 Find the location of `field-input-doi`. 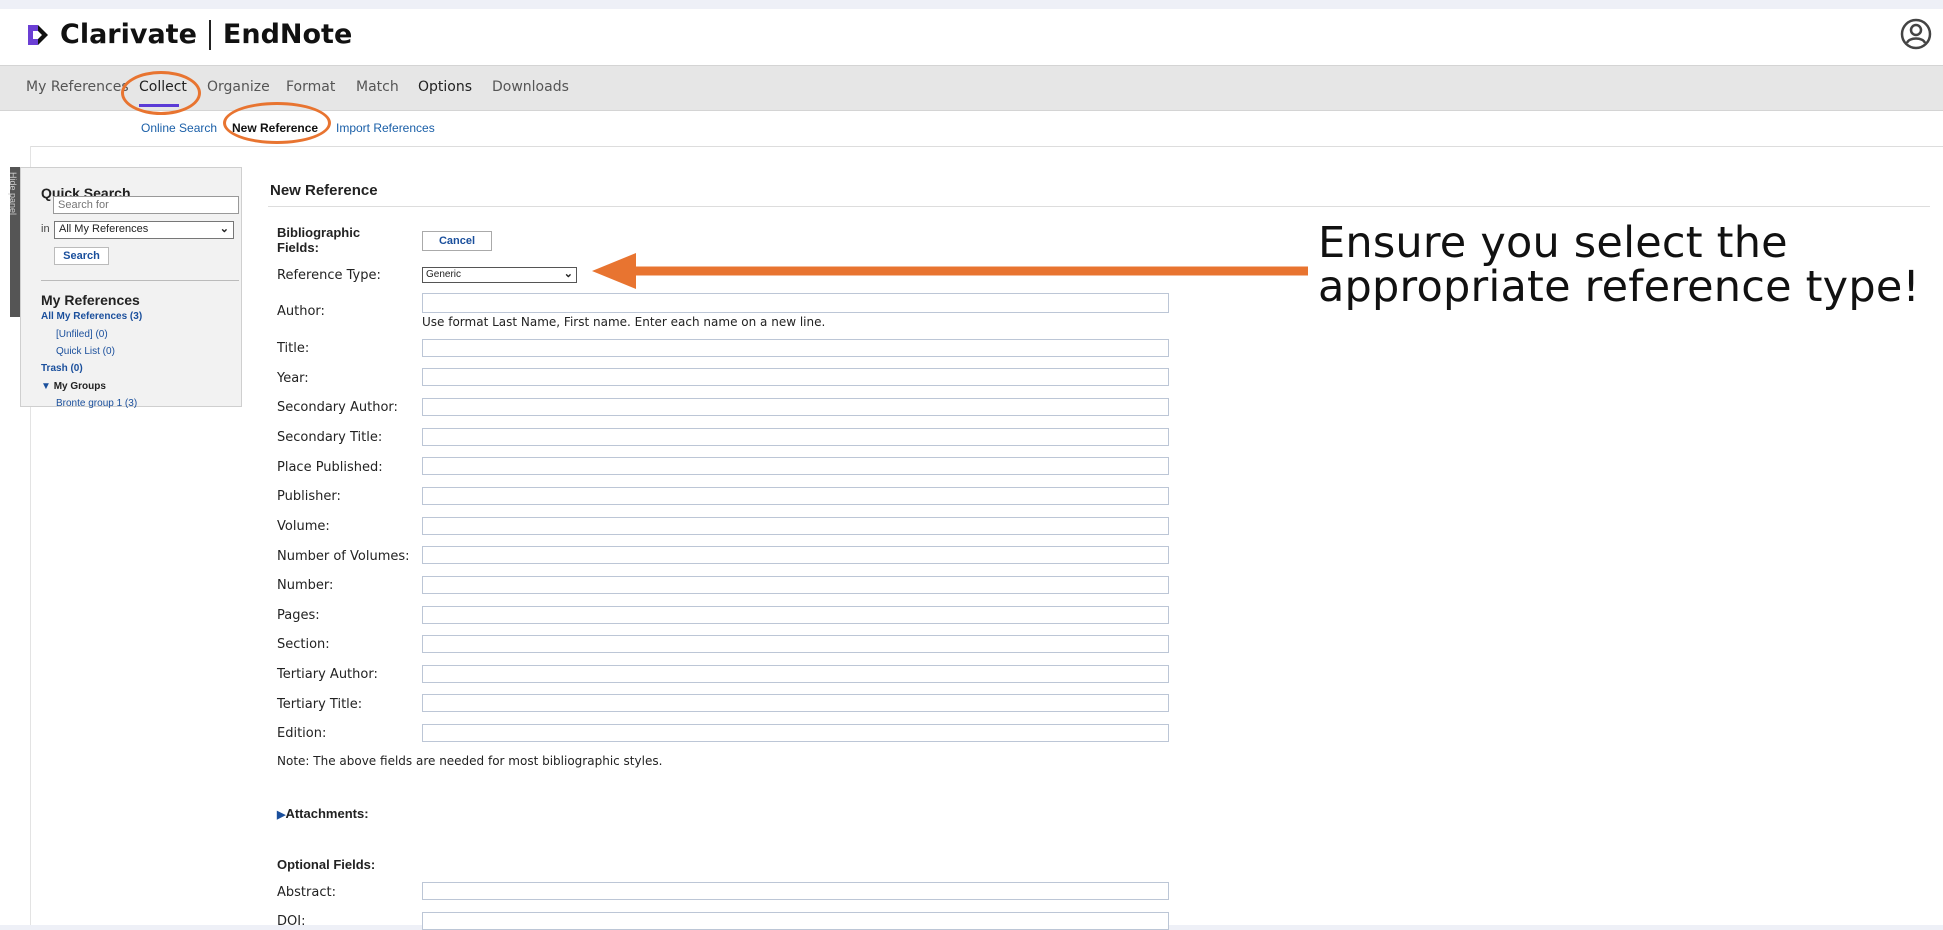

field-input-doi is located at coordinates (795, 921).